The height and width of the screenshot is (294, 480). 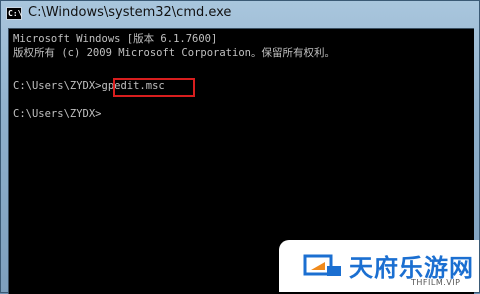 I want to click on site-watermark: 天府乐游网 THFILM.VIP, so click(x=379, y=266).